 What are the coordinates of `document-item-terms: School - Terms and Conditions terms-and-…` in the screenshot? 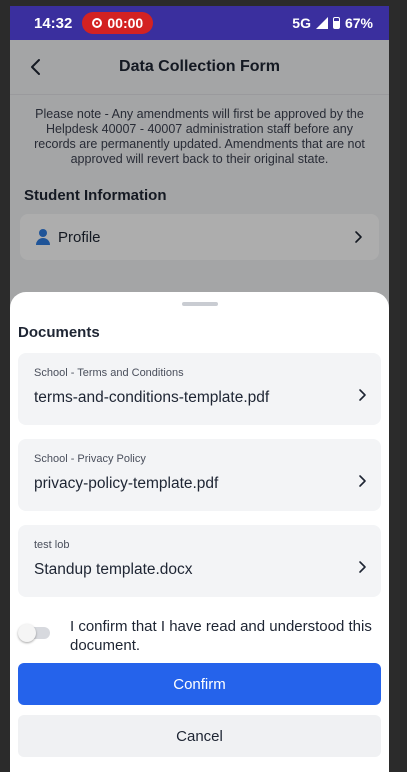 It's located at (199, 389).